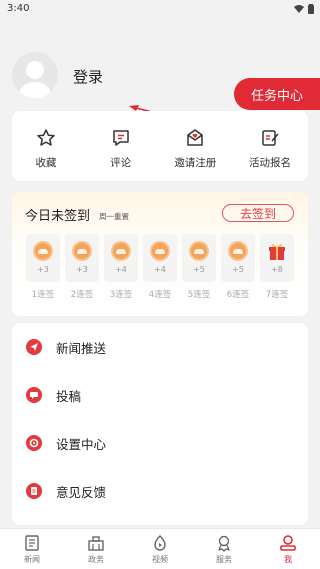  I want to click on default-avatar-icon, so click(35, 79).